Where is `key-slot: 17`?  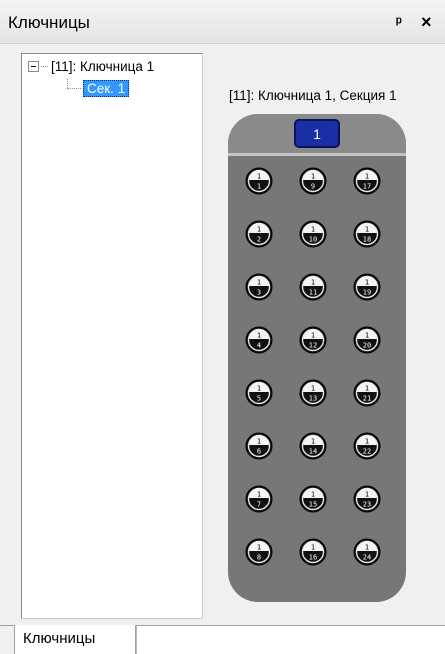
key-slot: 17 is located at coordinates (259, 499).